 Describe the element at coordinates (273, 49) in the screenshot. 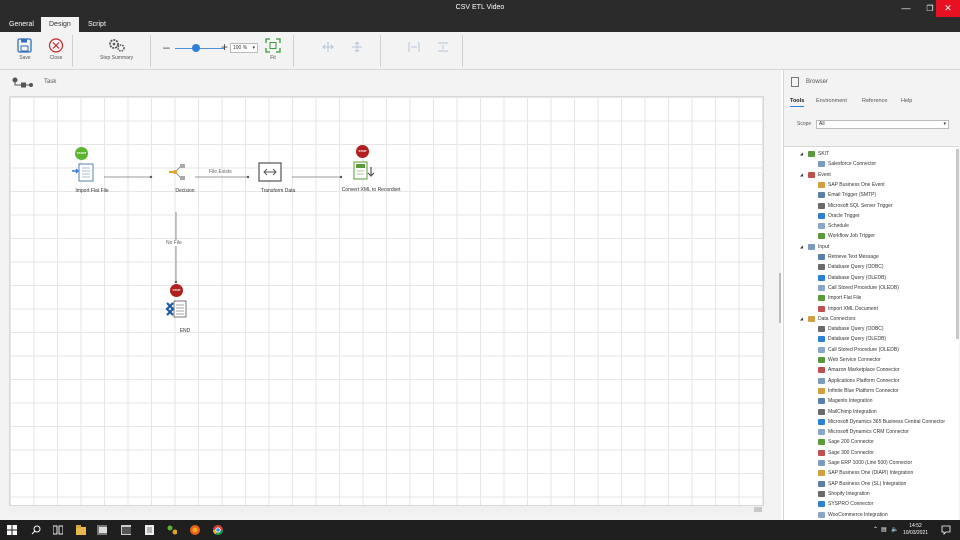

I see `fit-button: Fit` at that location.